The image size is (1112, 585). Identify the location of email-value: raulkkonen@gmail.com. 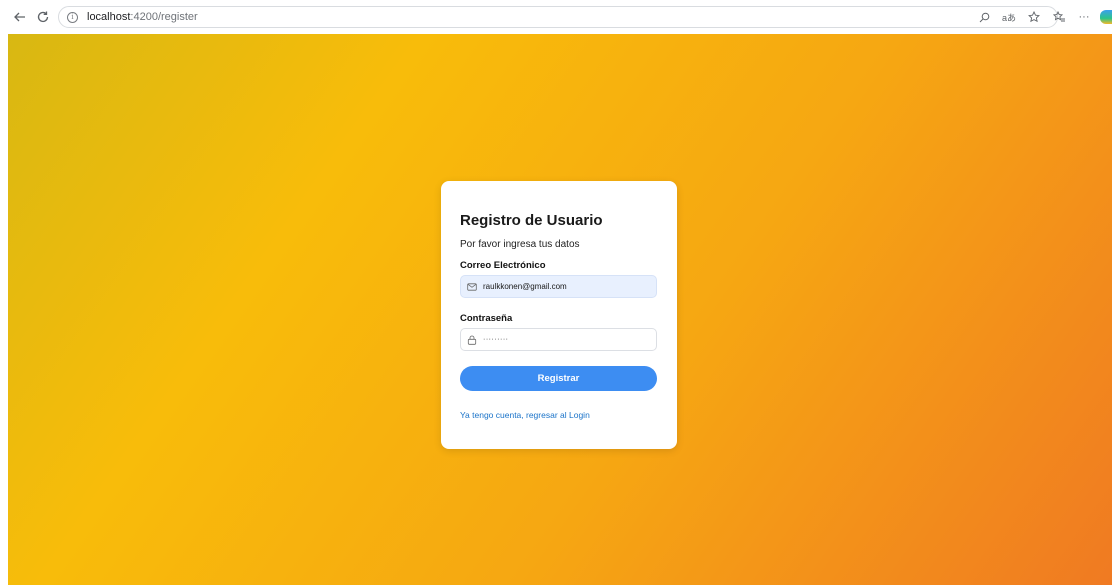
(525, 286).